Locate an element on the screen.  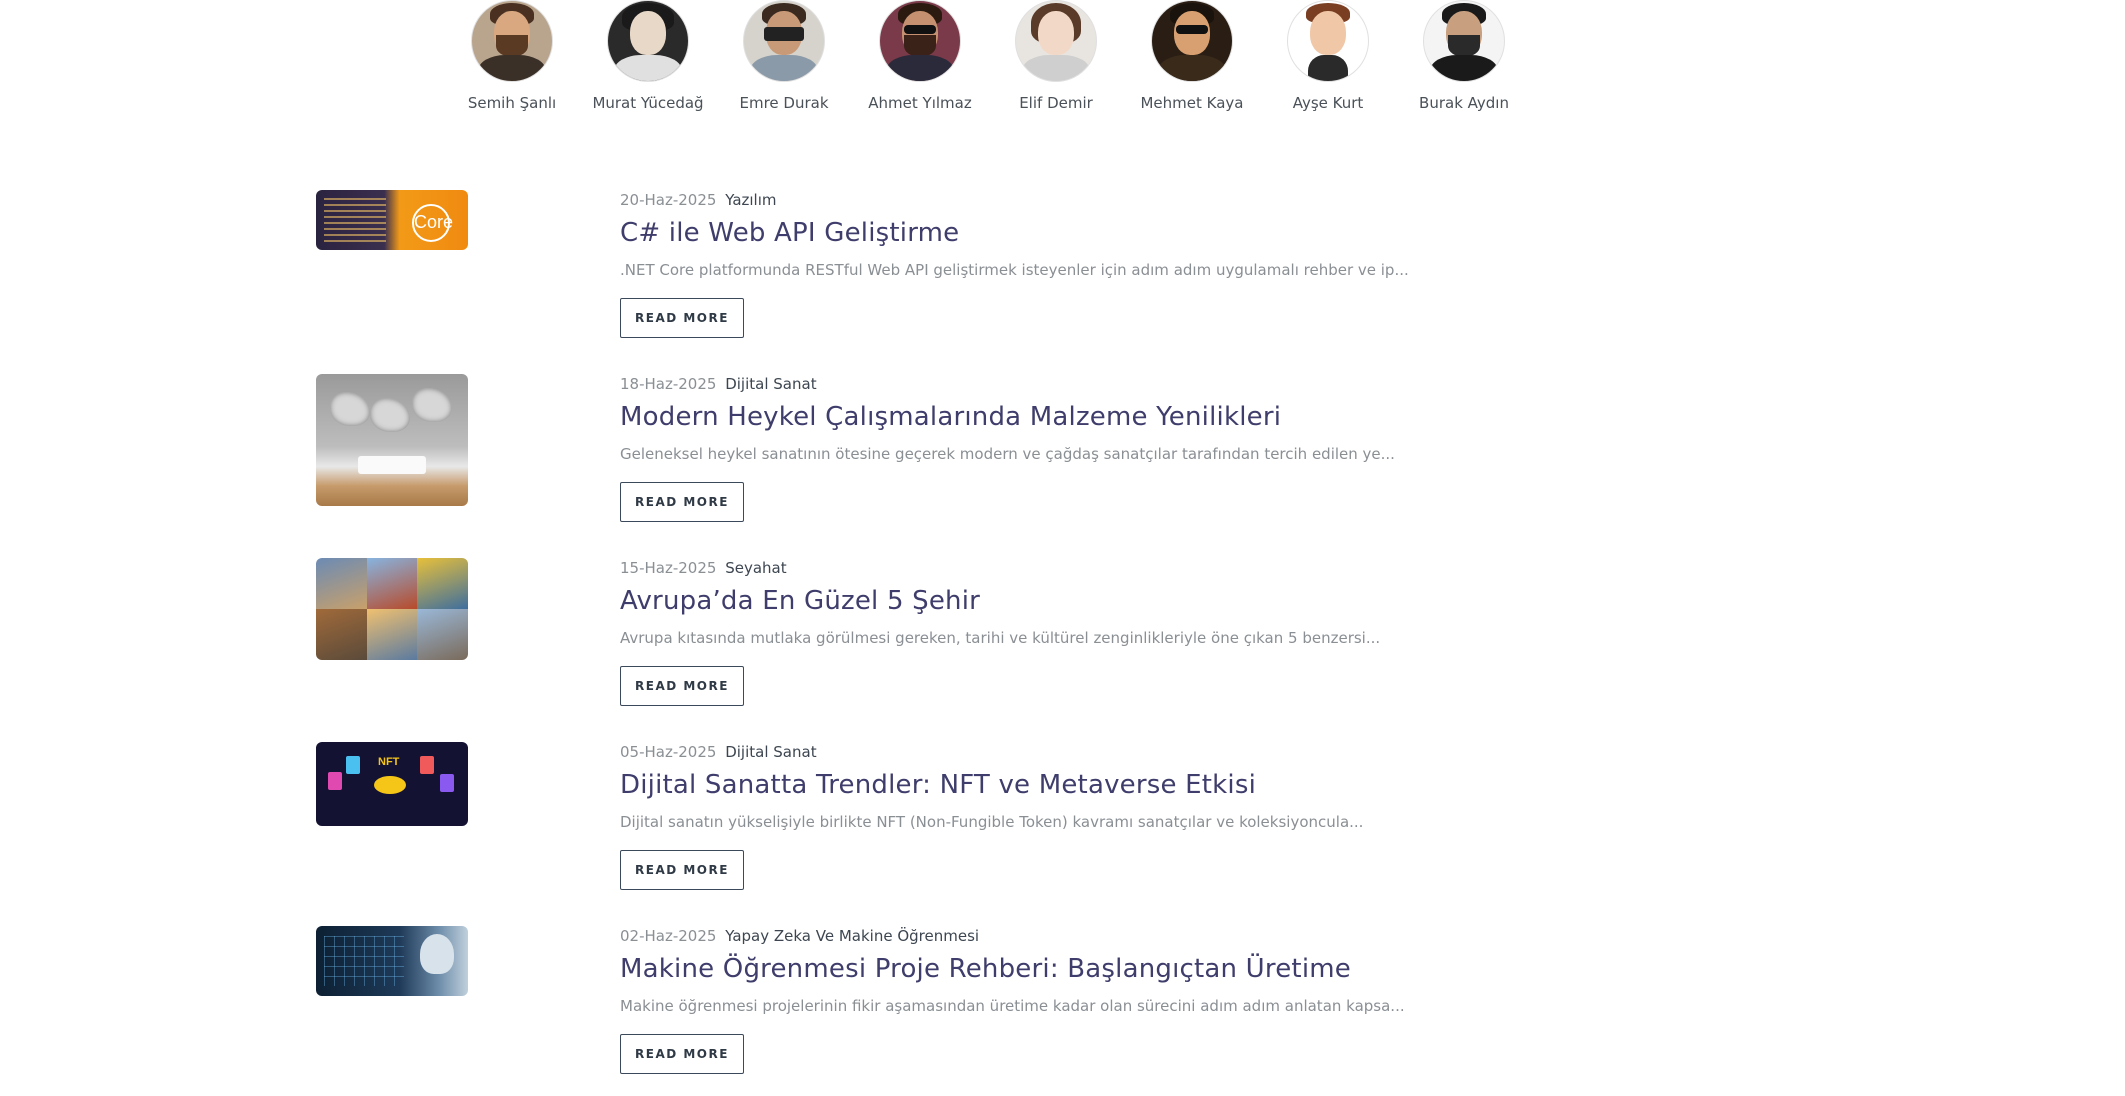
post-meta: 05-Haz-2025 Dijital Sanat is located at coordinates (1020, 752).